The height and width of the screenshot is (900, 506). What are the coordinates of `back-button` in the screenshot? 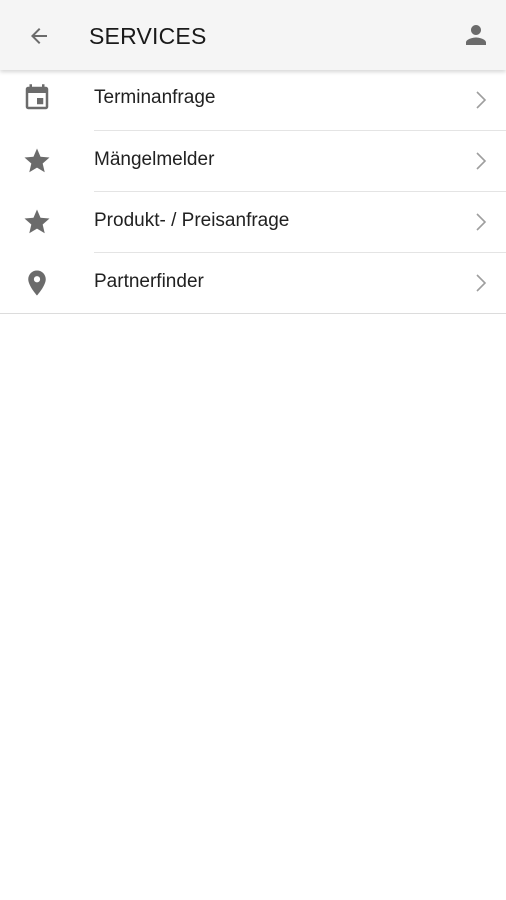 It's located at (39, 36).